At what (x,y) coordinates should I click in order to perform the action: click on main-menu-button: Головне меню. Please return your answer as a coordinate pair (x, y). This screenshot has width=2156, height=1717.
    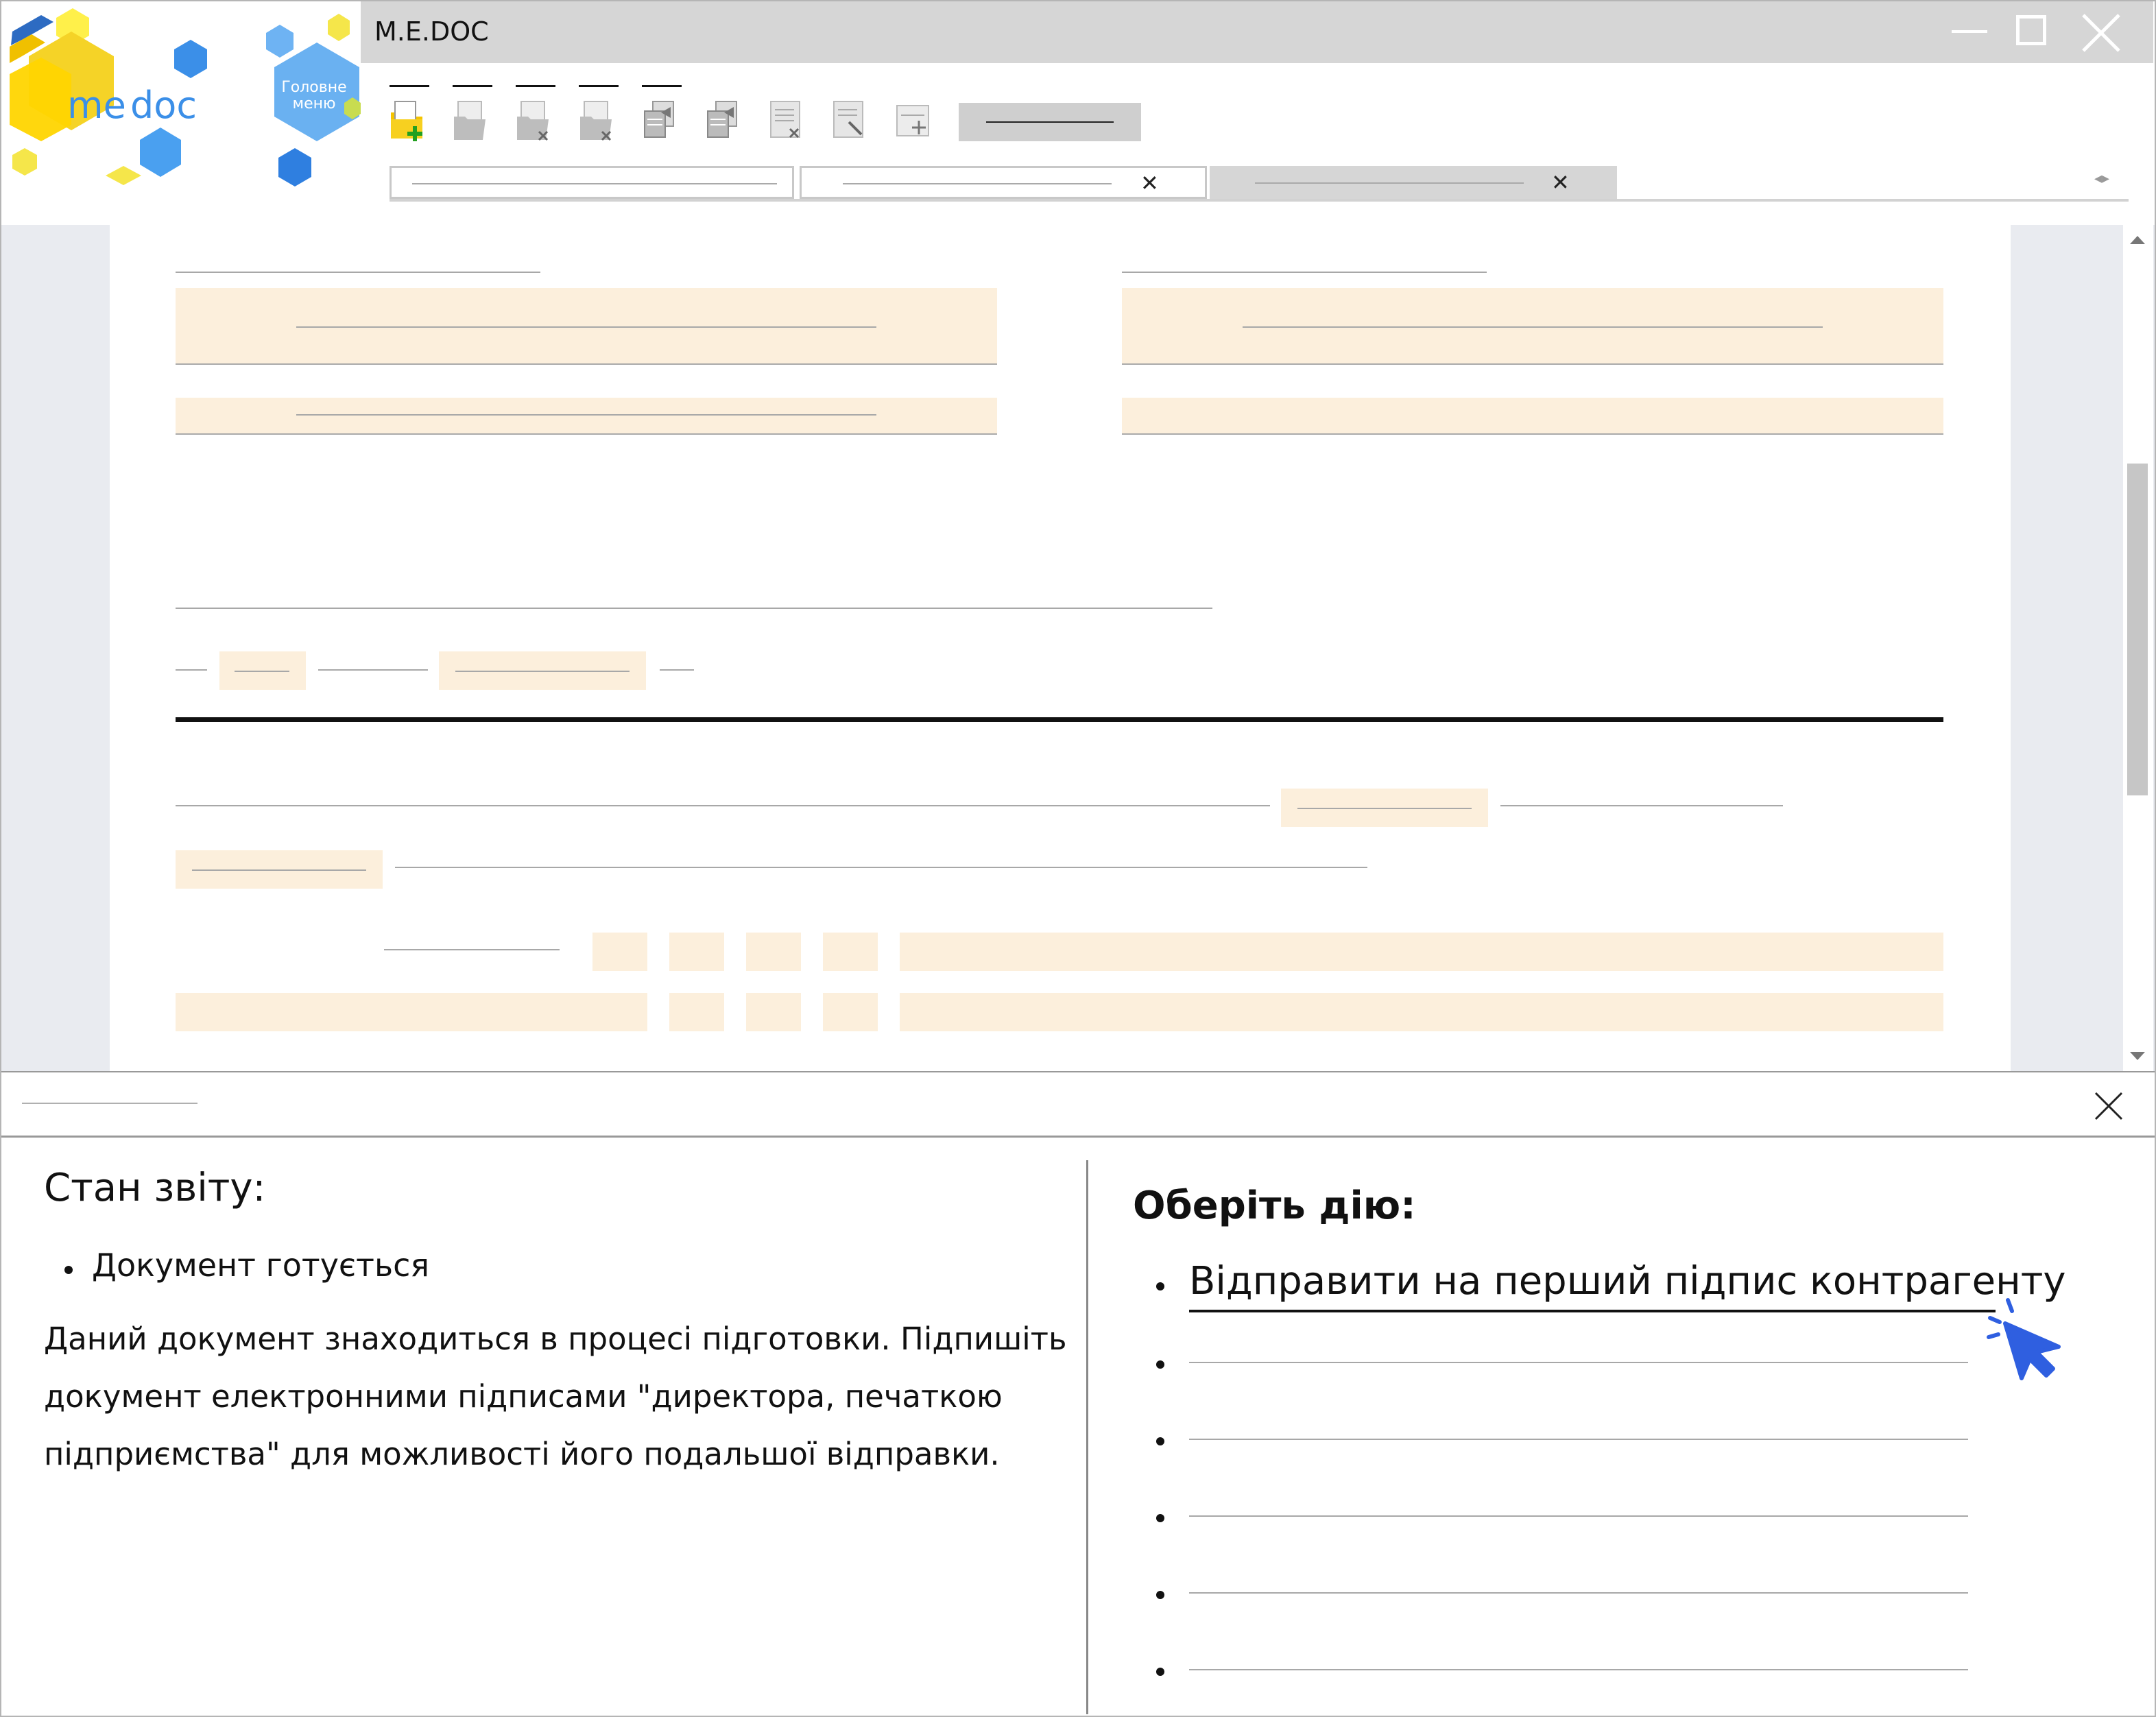
    Looking at the image, I should click on (310, 96).